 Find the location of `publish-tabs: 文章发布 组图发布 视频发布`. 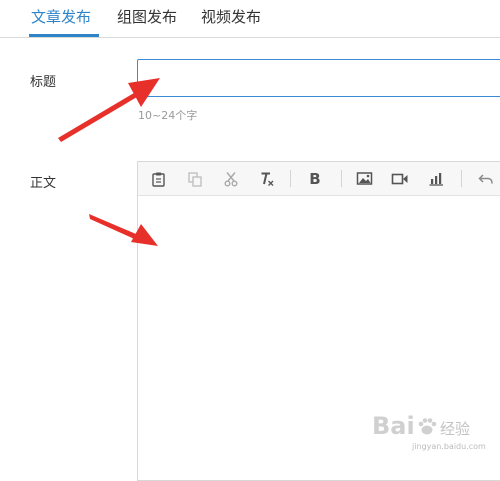

publish-tabs: 文章发布 组图发布 视频发布 is located at coordinates (250, 19).